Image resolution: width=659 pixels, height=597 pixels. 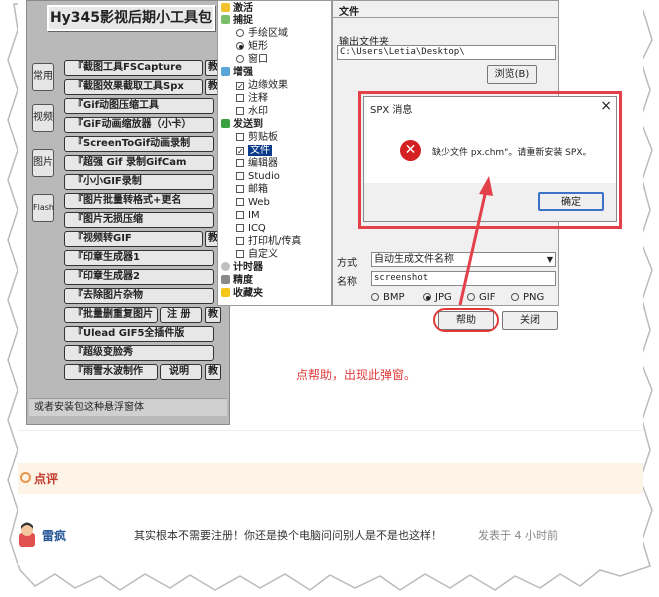 I want to click on comment-text: 其实根本不需要注册！你还是换个电脑问问别人是不是也这样！, so click(x=288, y=535).